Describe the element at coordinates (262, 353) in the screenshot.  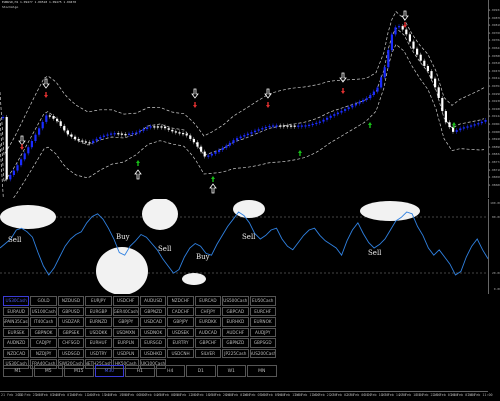
I see `symbol-button: AUS200Cash` at that location.